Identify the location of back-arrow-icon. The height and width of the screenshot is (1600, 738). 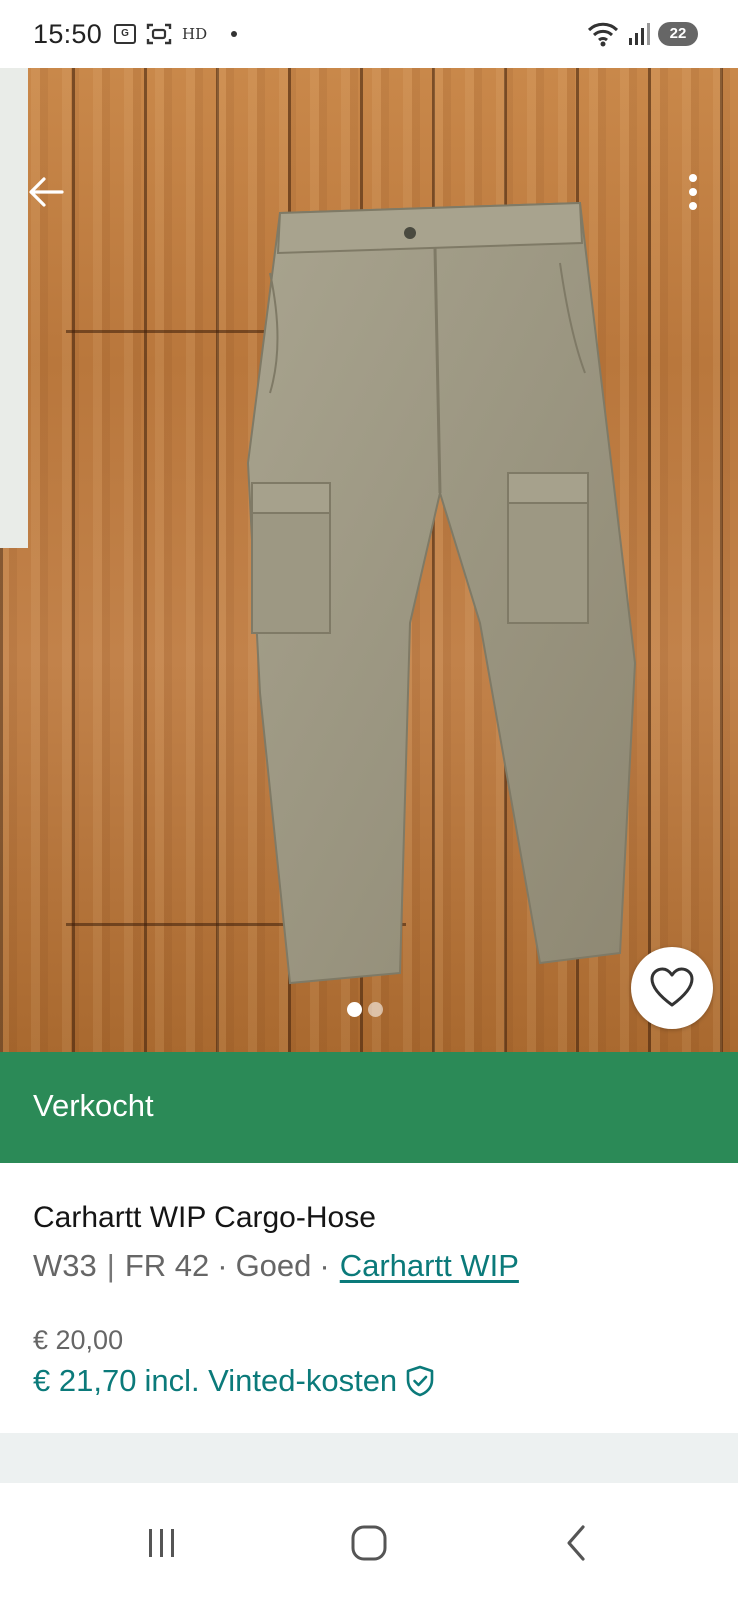
(46, 192).